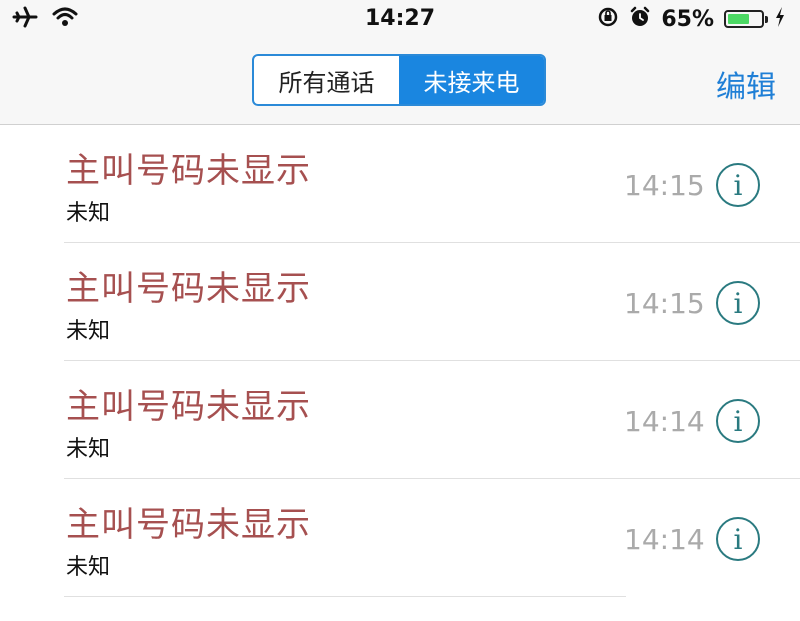 This screenshot has width=800, height=621. What do you see at coordinates (326, 80) in the screenshot?
I see `segment-all-calls: 所有通话` at bounding box center [326, 80].